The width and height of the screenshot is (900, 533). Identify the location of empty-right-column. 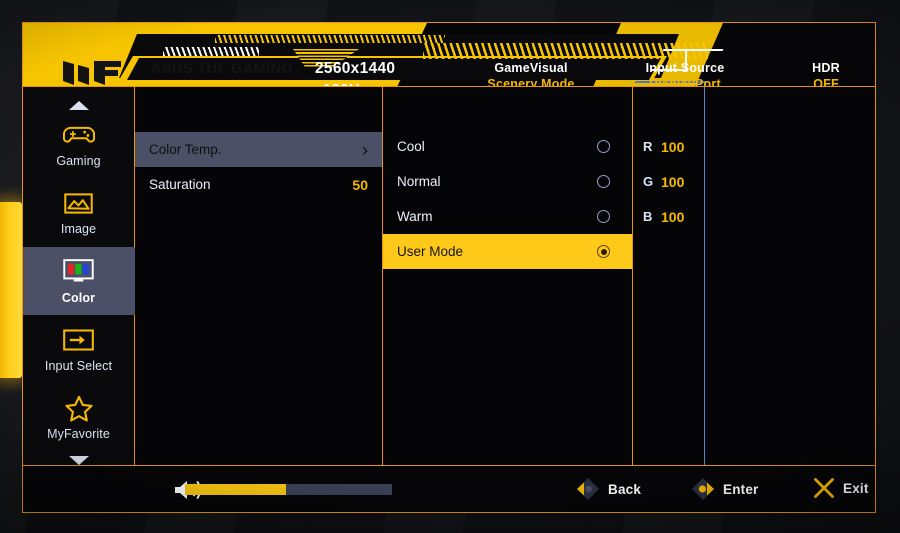
(790, 276).